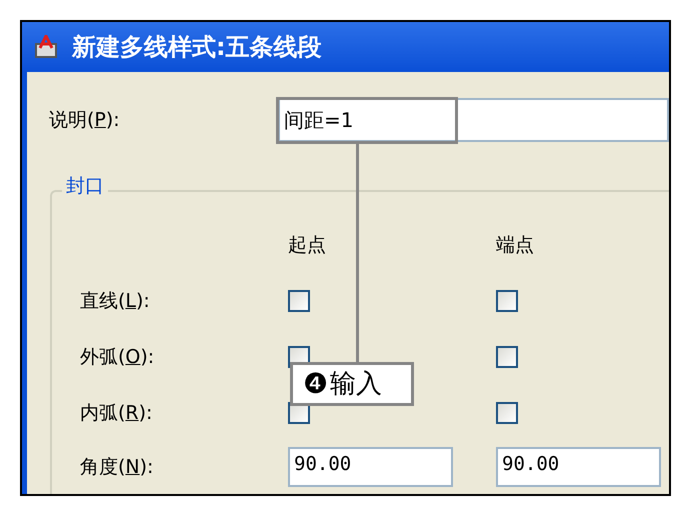  Describe the element at coordinates (473, 120) in the screenshot. I see `description-field: 间距=1` at that location.